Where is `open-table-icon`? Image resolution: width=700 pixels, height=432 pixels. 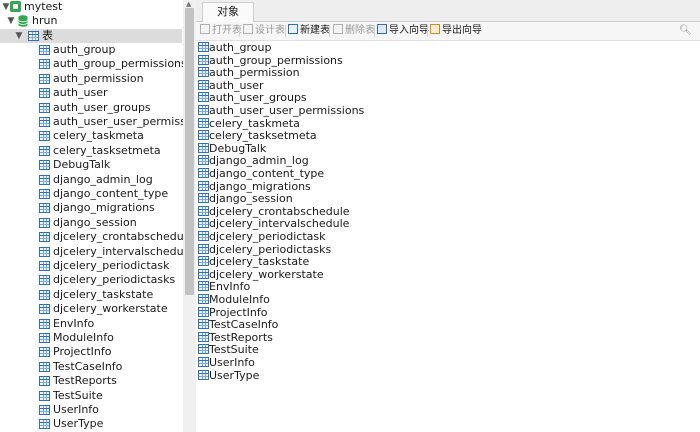
open-table-icon is located at coordinates (205, 29).